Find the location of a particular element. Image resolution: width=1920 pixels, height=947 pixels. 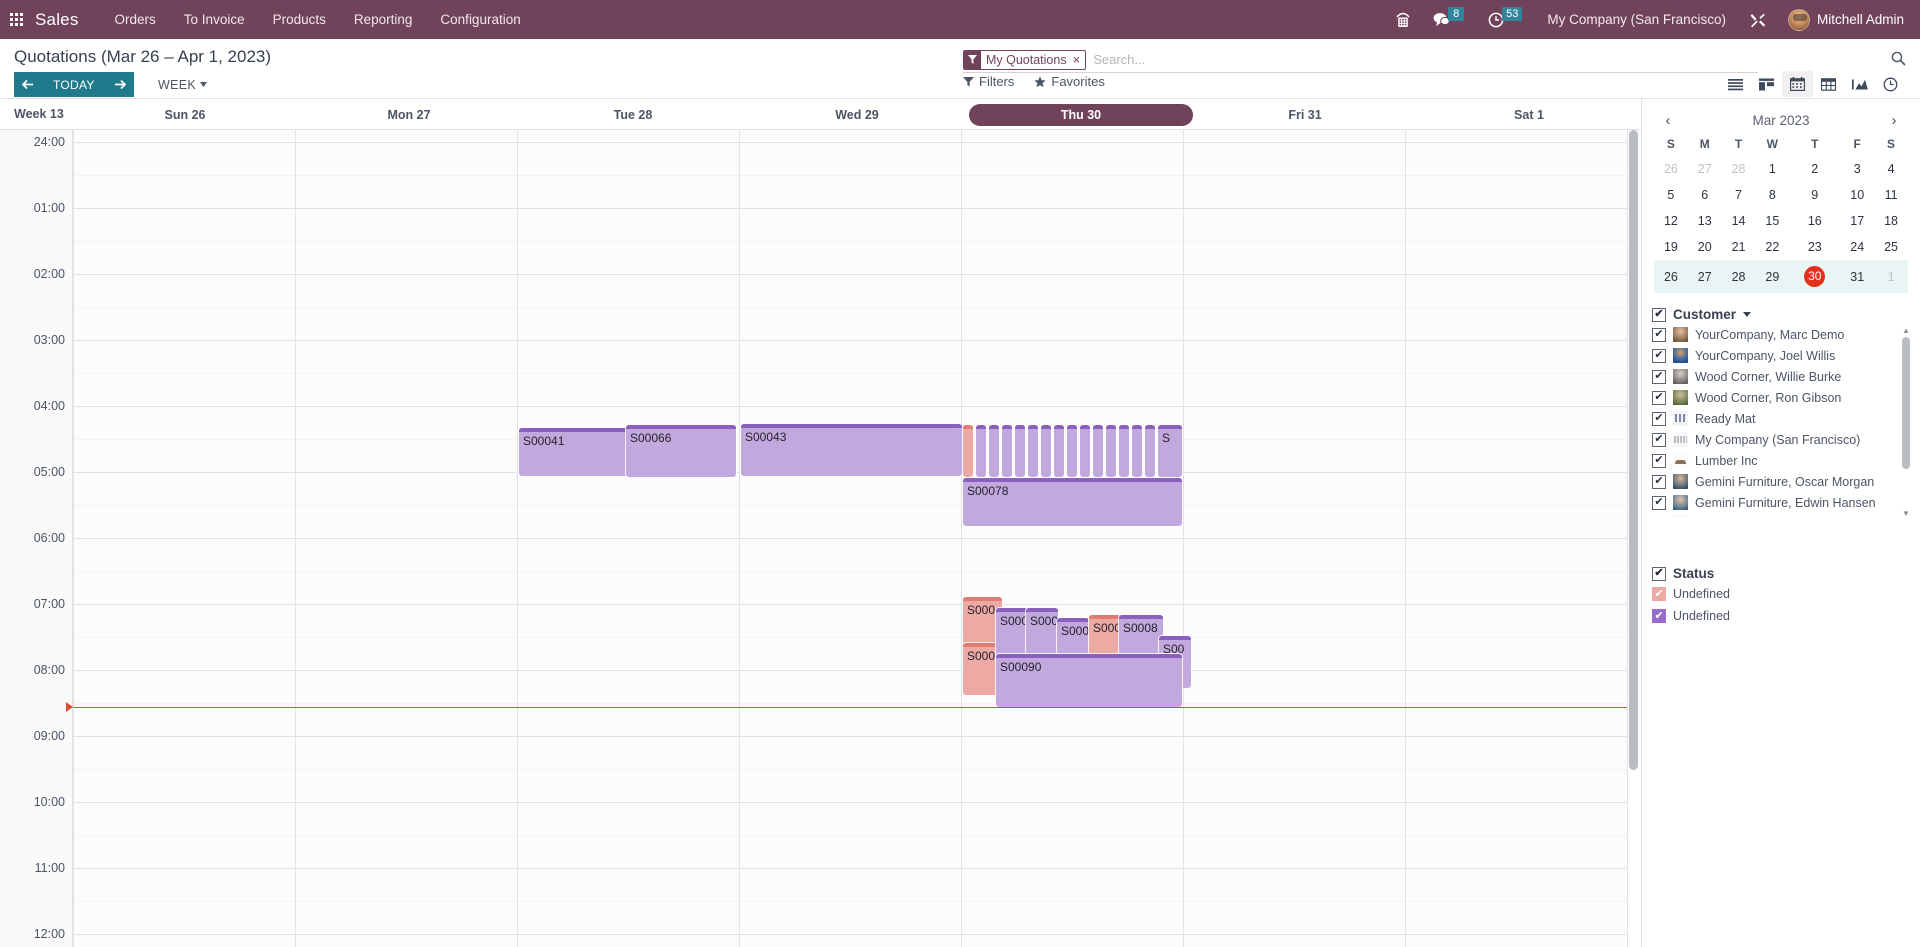

calendar-view-icon is located at coordinates (1797, 84).